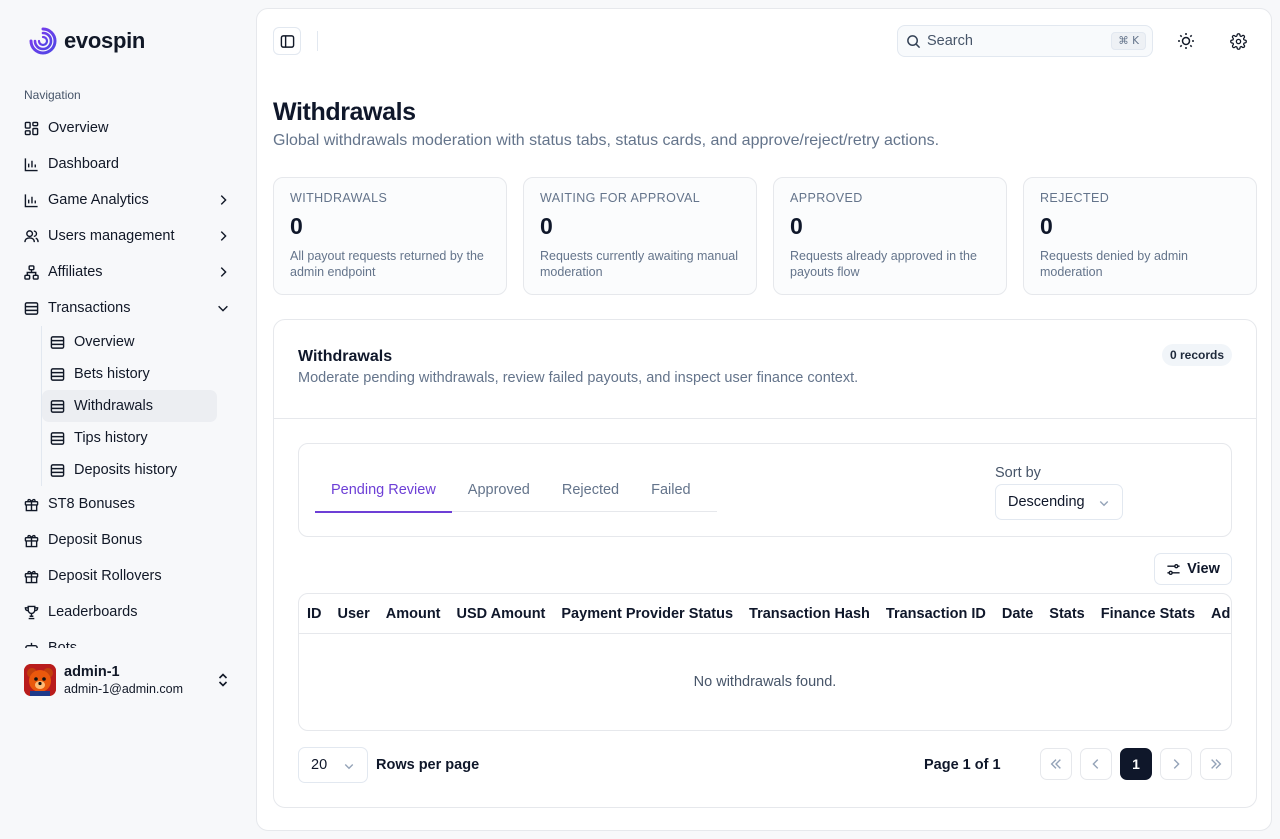  I want to click on column-header-stats: Stats, so click(1066, 614).